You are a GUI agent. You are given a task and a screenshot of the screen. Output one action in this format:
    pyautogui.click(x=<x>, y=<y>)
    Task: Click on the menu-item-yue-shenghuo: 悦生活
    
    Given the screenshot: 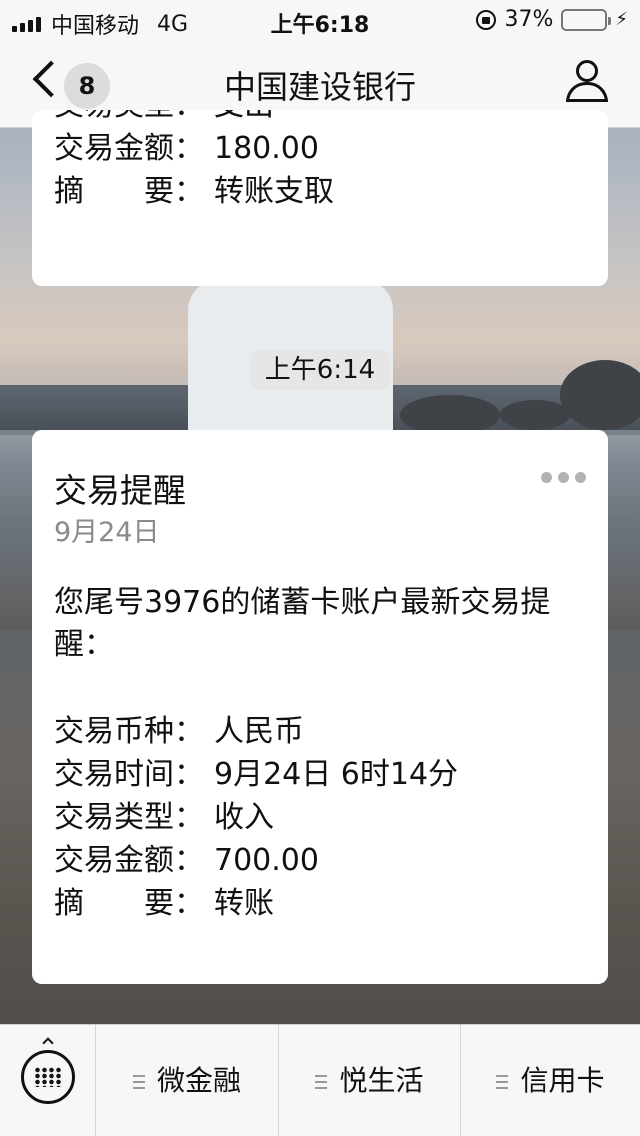 What is the action you would take?
    pyautogui.click(x=369, y=1080)
    